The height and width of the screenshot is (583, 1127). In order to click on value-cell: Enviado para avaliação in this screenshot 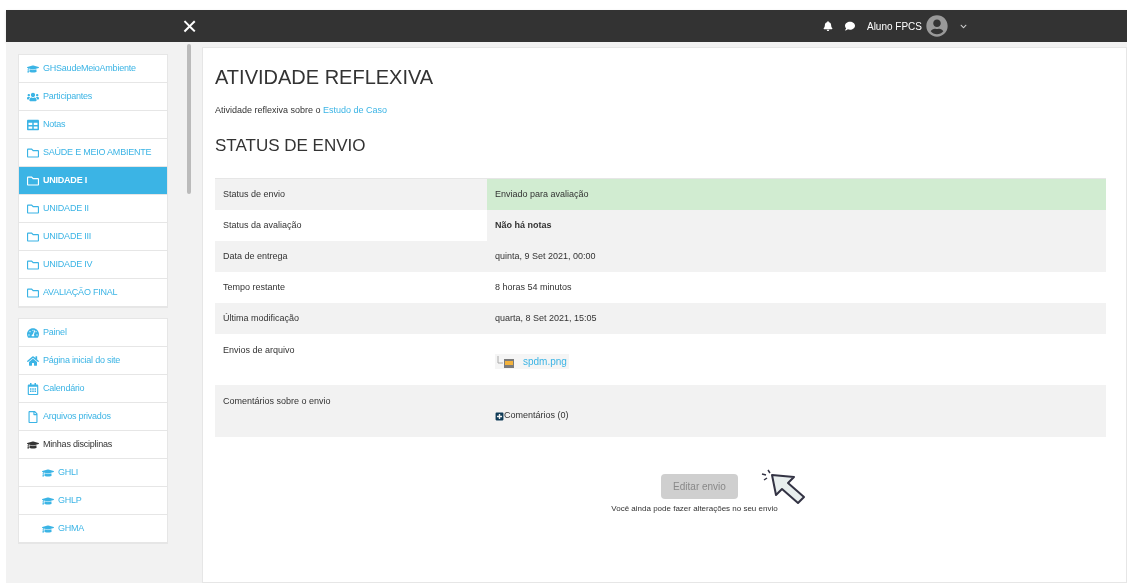, I will do `click(796, 194)`.